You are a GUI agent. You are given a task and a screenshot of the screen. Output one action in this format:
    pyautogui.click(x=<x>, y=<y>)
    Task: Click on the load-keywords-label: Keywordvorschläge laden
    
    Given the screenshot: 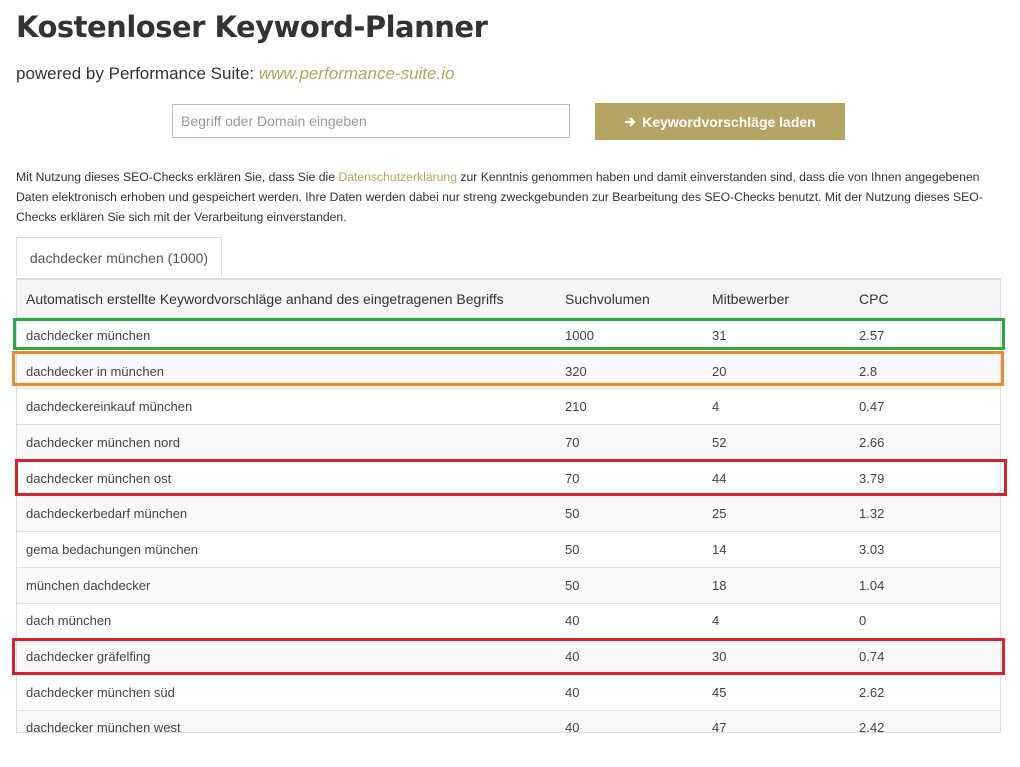 What is the action you would take?
    pyautogui.click(x=729, y=121)
    